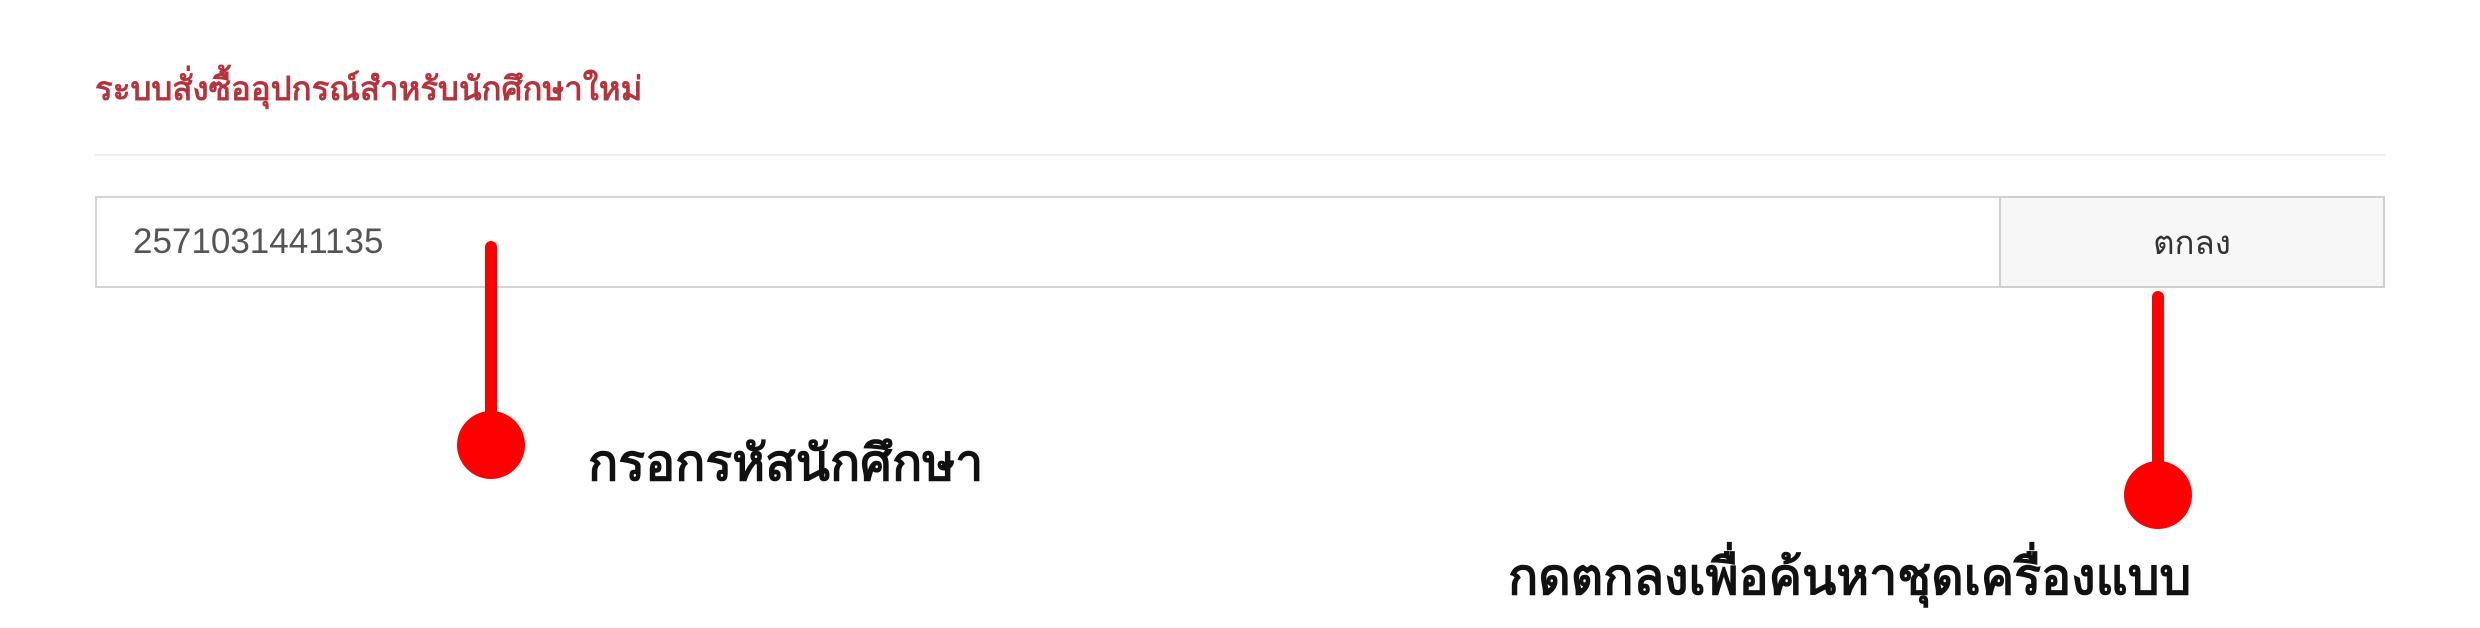 The height and width of the screenshot is (628, 2480). I want to click on student-id-input, so click(1047, 242).